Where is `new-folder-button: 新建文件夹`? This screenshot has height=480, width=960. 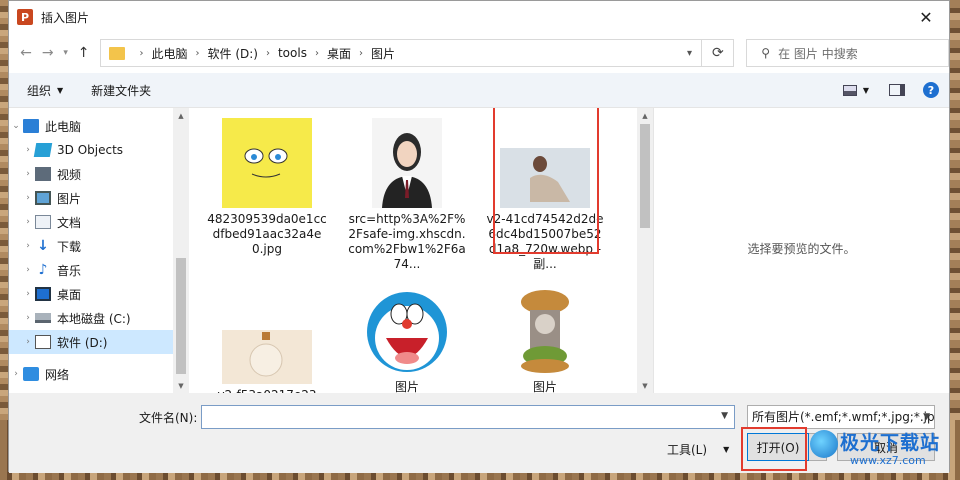
new-folder-button: 新建文件夹 is located at coordinates (121, 90).